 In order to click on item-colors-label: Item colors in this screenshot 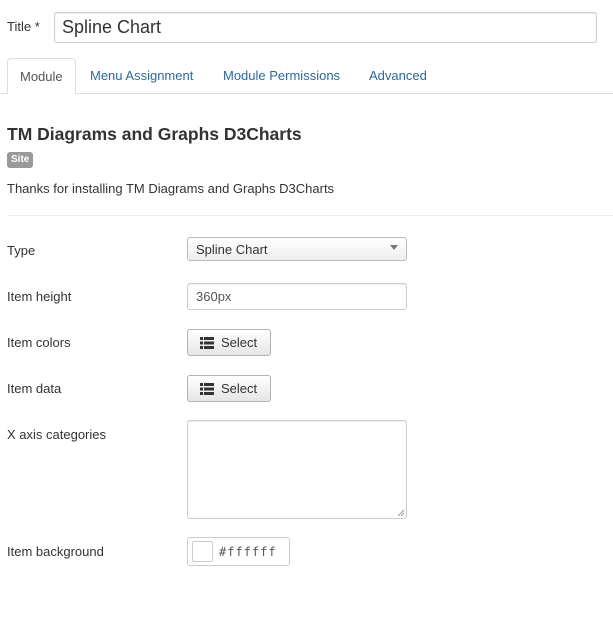, I will do `click(39, 342)`.